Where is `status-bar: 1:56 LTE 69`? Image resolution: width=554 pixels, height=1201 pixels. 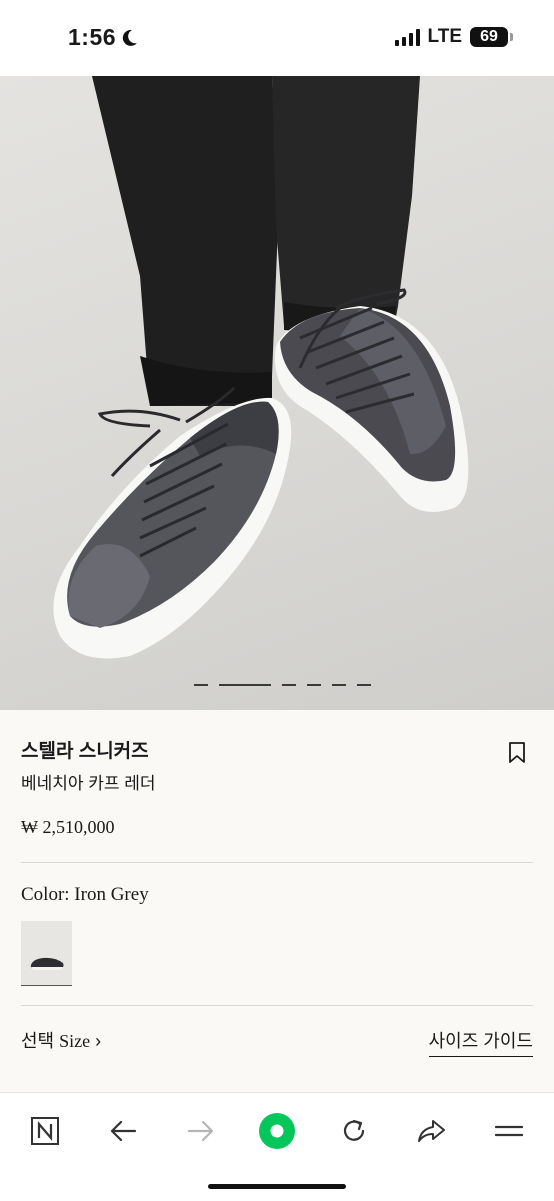 status-bar: 1:56 LTE 69 is located at coordinates (277, 38).